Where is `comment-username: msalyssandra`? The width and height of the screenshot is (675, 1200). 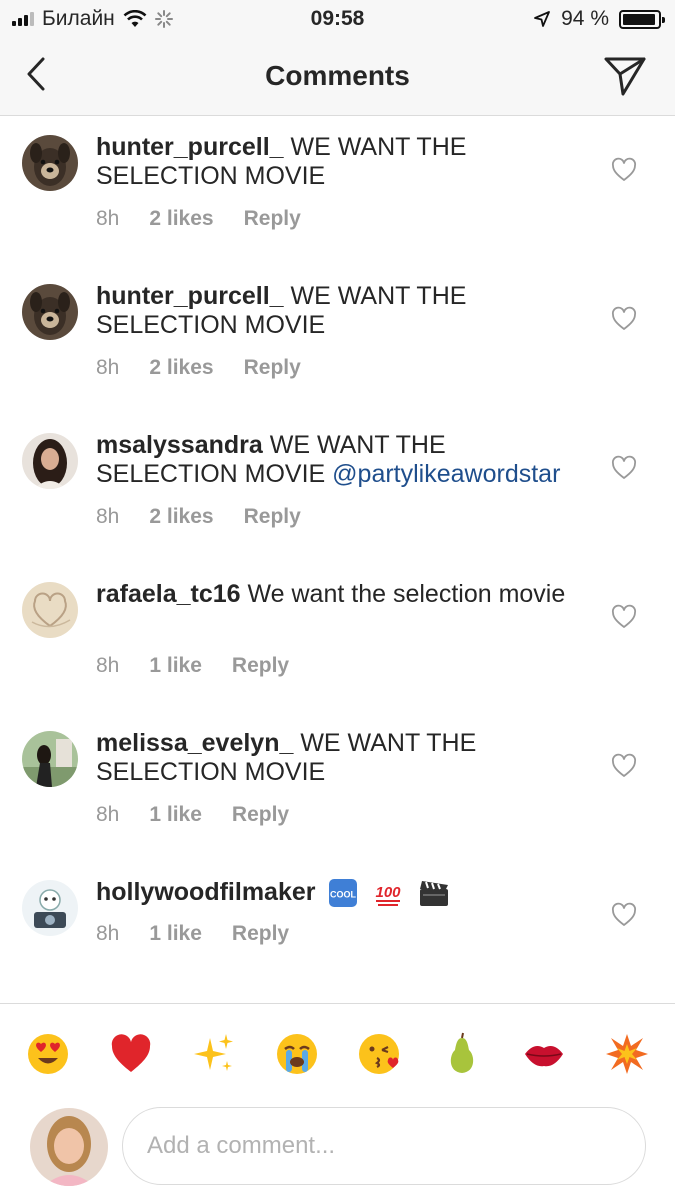 comment-username: msalyssandra is located at coordinates (179, 445).